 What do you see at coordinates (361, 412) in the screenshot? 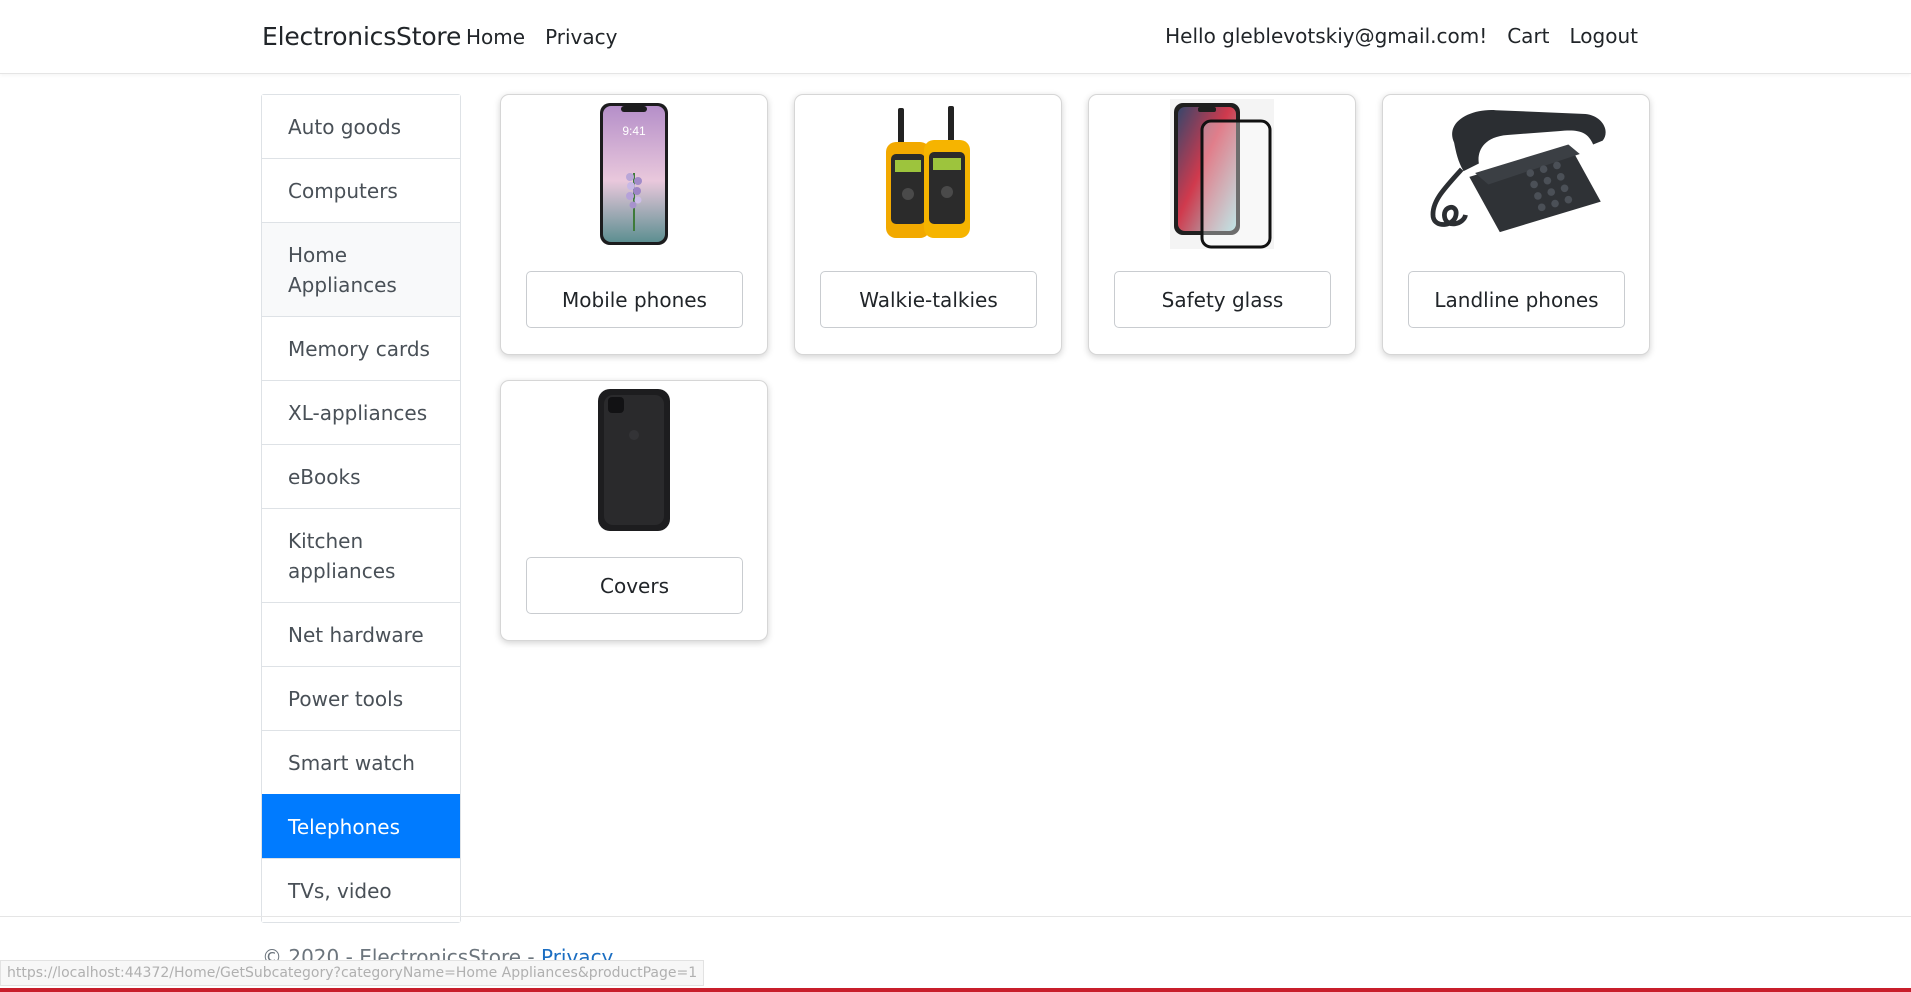
I see `sidebar-item-xl-appliances: XL-appliances` at bounding box center [361, 412].